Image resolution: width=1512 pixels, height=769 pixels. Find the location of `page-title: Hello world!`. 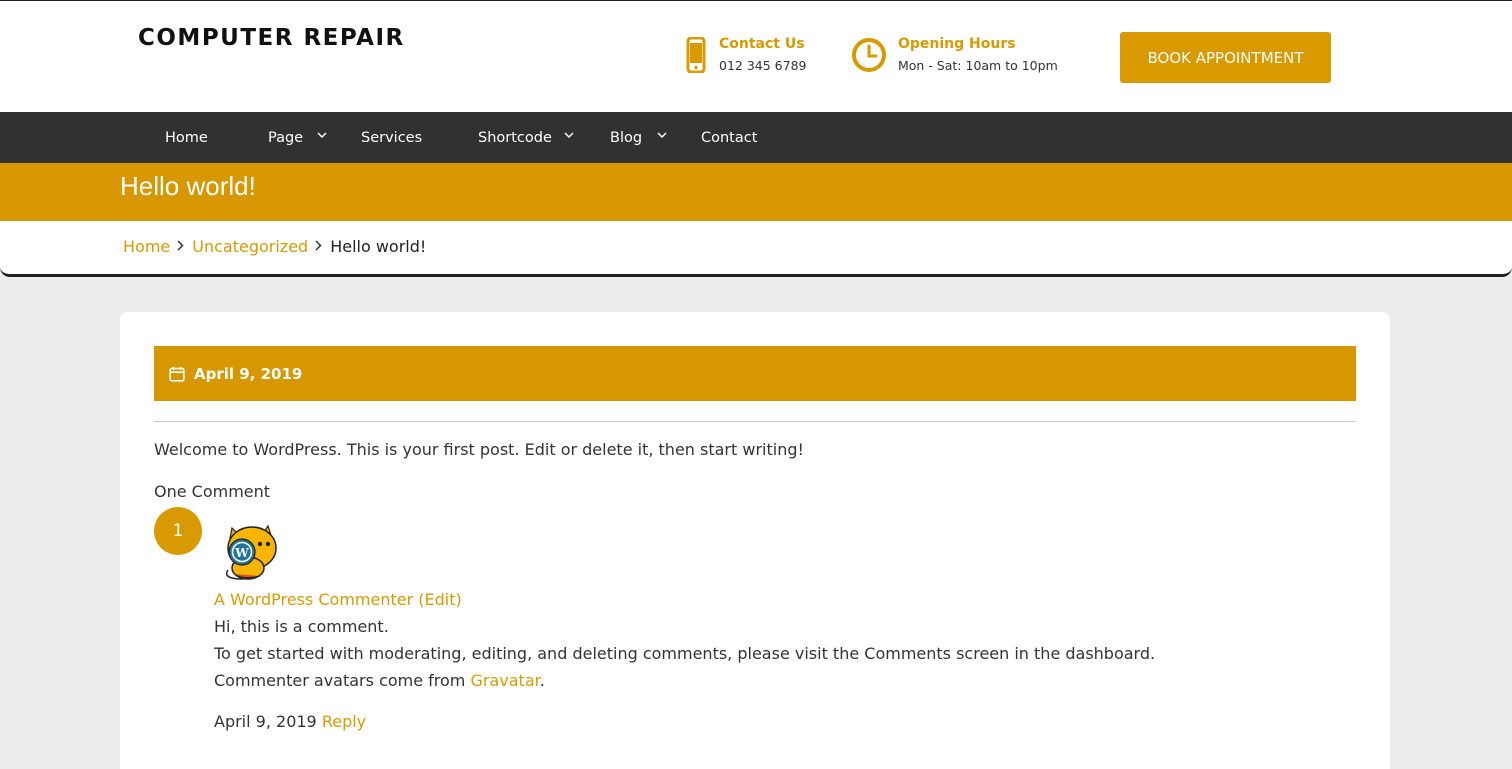

page-title: Hello world! is located at coordinates (188, 186).